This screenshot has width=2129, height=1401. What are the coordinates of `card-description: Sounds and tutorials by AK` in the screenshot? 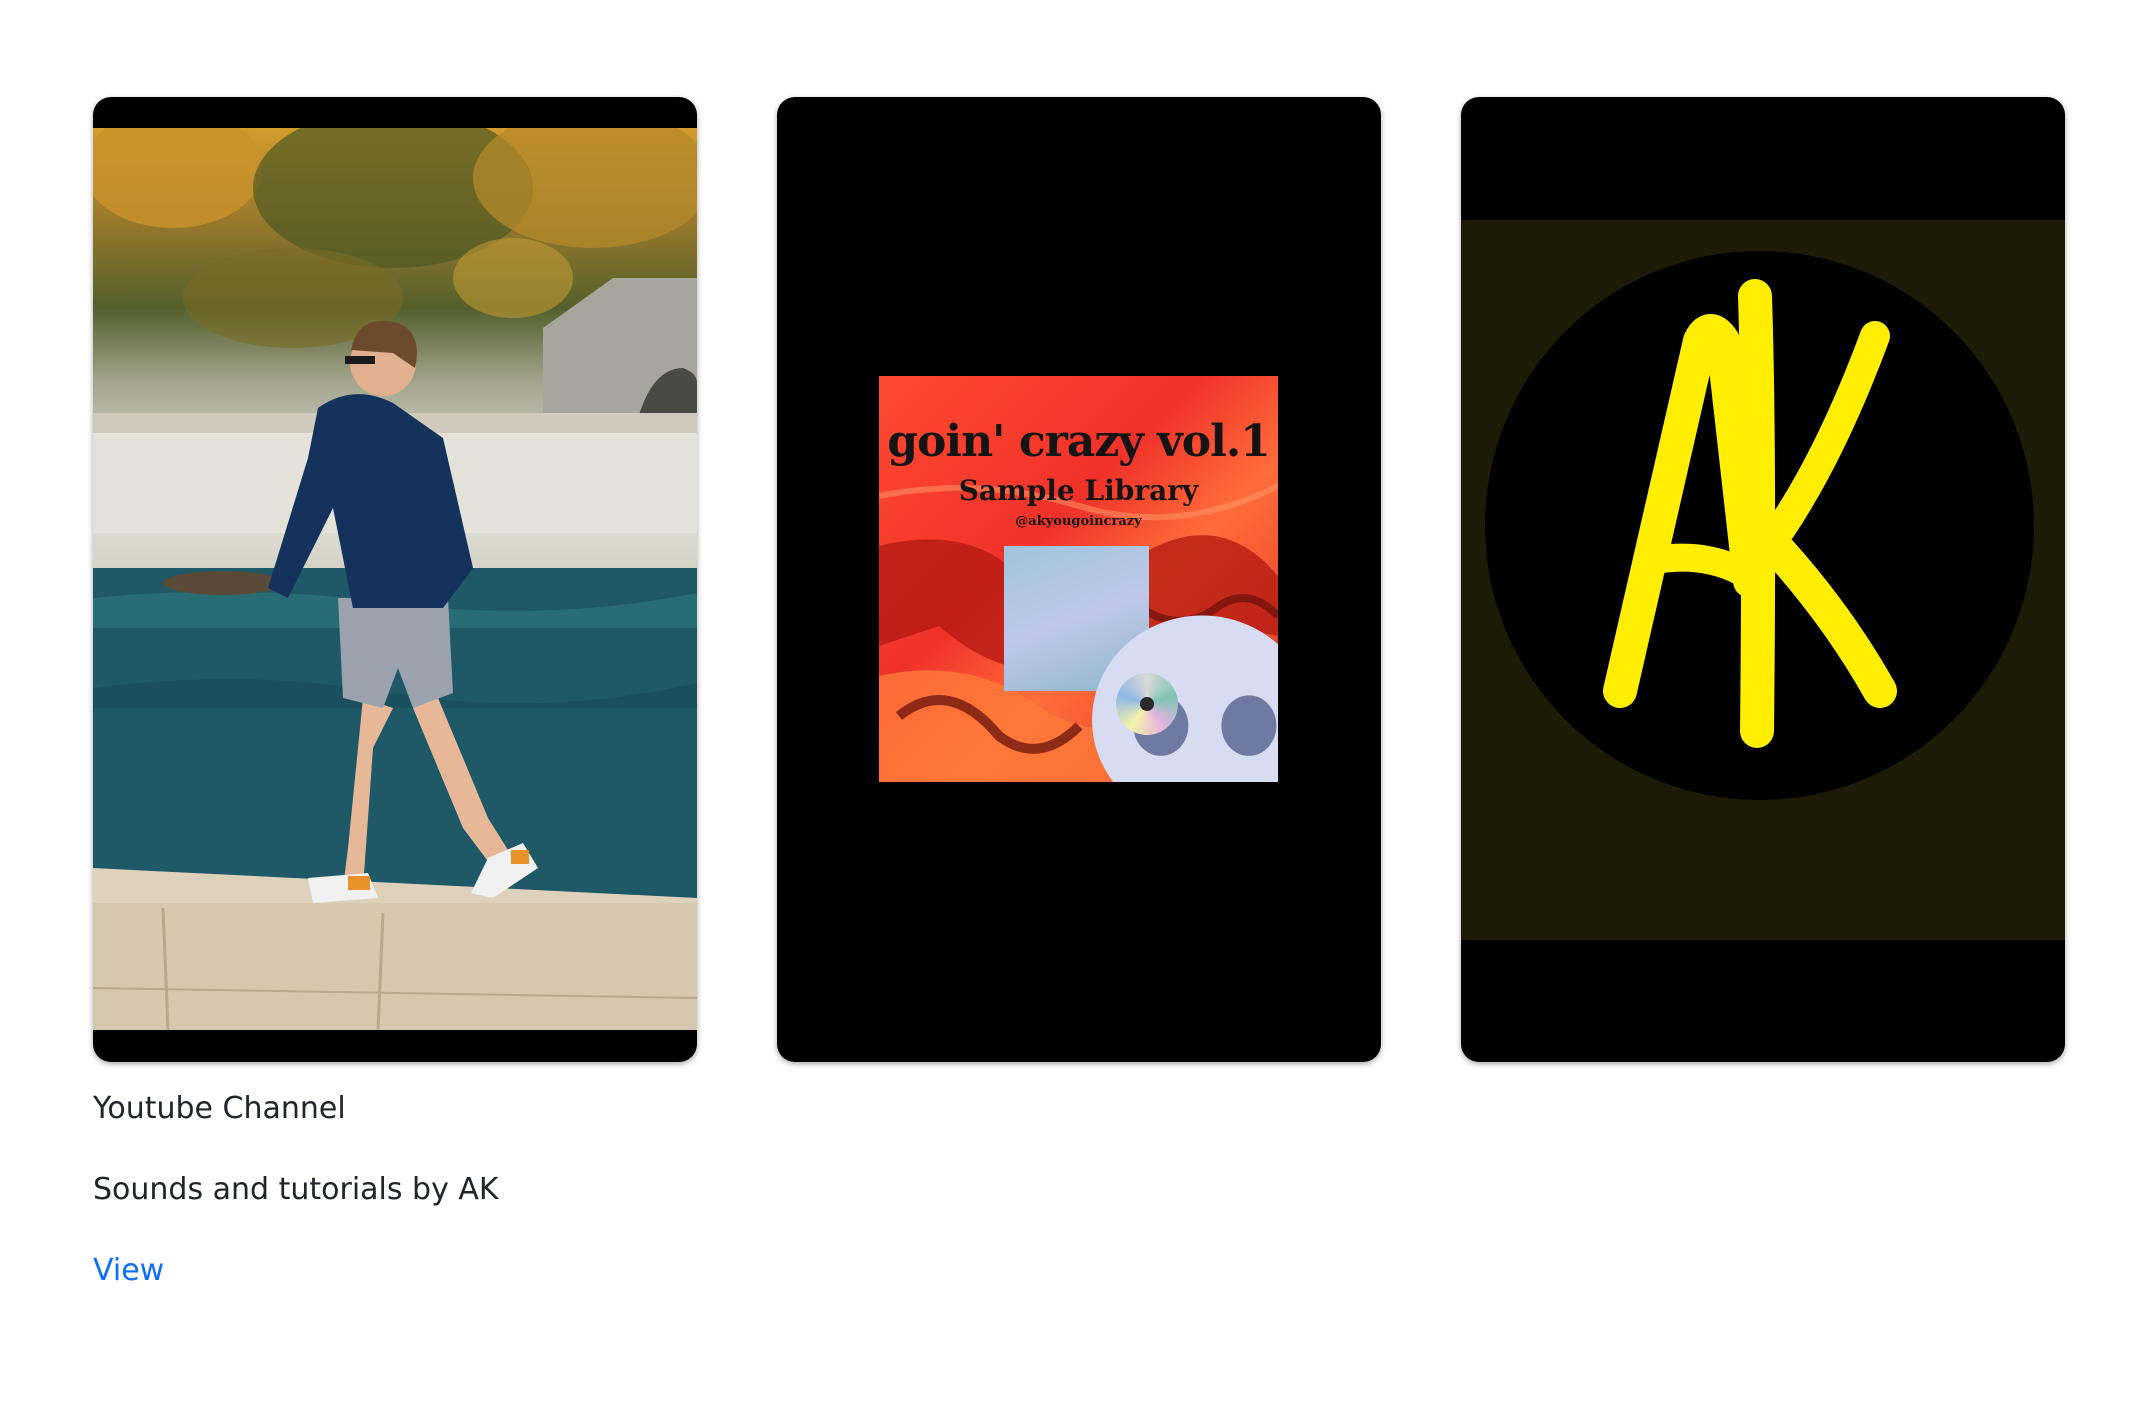 It's located at (296, 1189).